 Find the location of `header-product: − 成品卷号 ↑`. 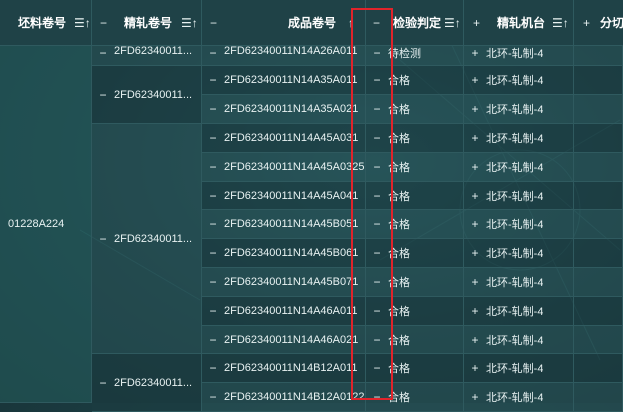

header-product: − 成品卷号 ↑ is located at coordinates (284, 23).